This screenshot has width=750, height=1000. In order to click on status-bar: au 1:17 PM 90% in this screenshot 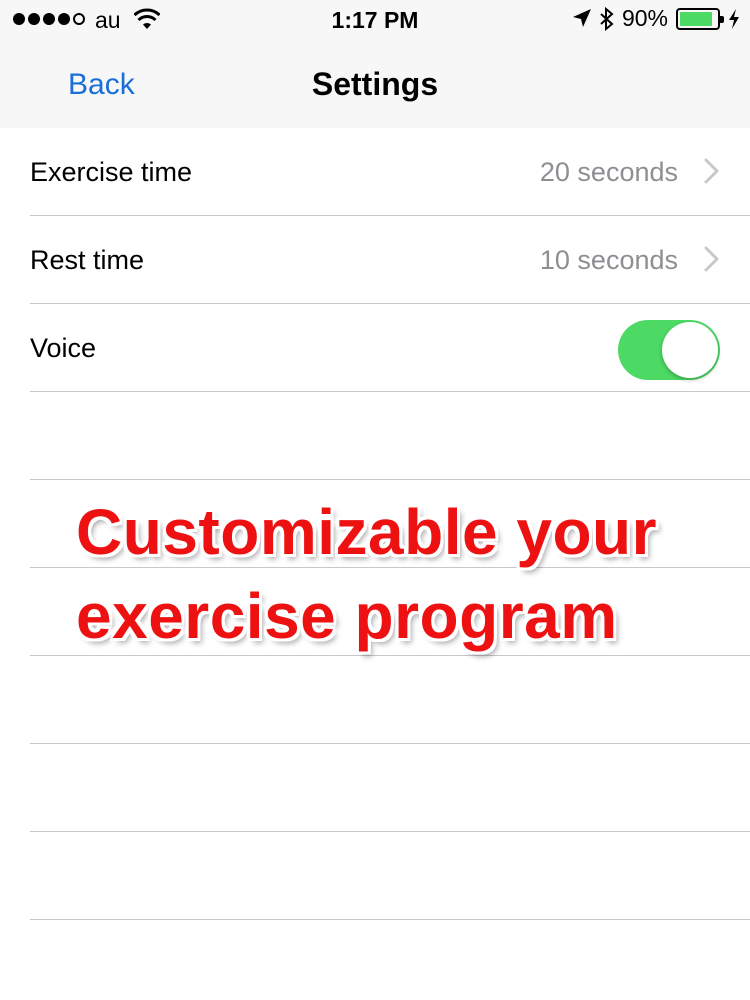, I will do `click(375, 20)`.